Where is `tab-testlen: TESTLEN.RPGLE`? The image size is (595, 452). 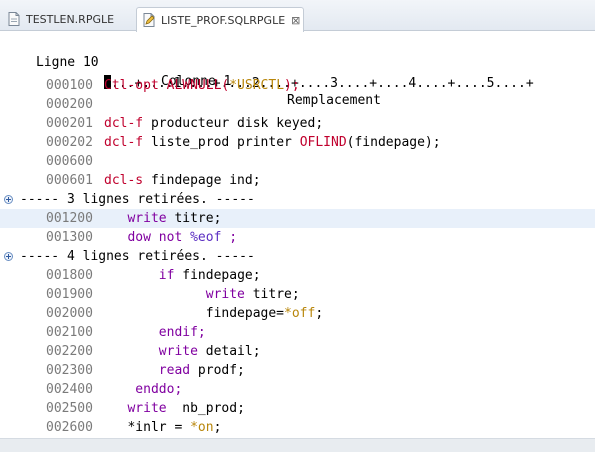
tab-testlen: TESTLEN.RPGLE is located at coordinates (68, 19).